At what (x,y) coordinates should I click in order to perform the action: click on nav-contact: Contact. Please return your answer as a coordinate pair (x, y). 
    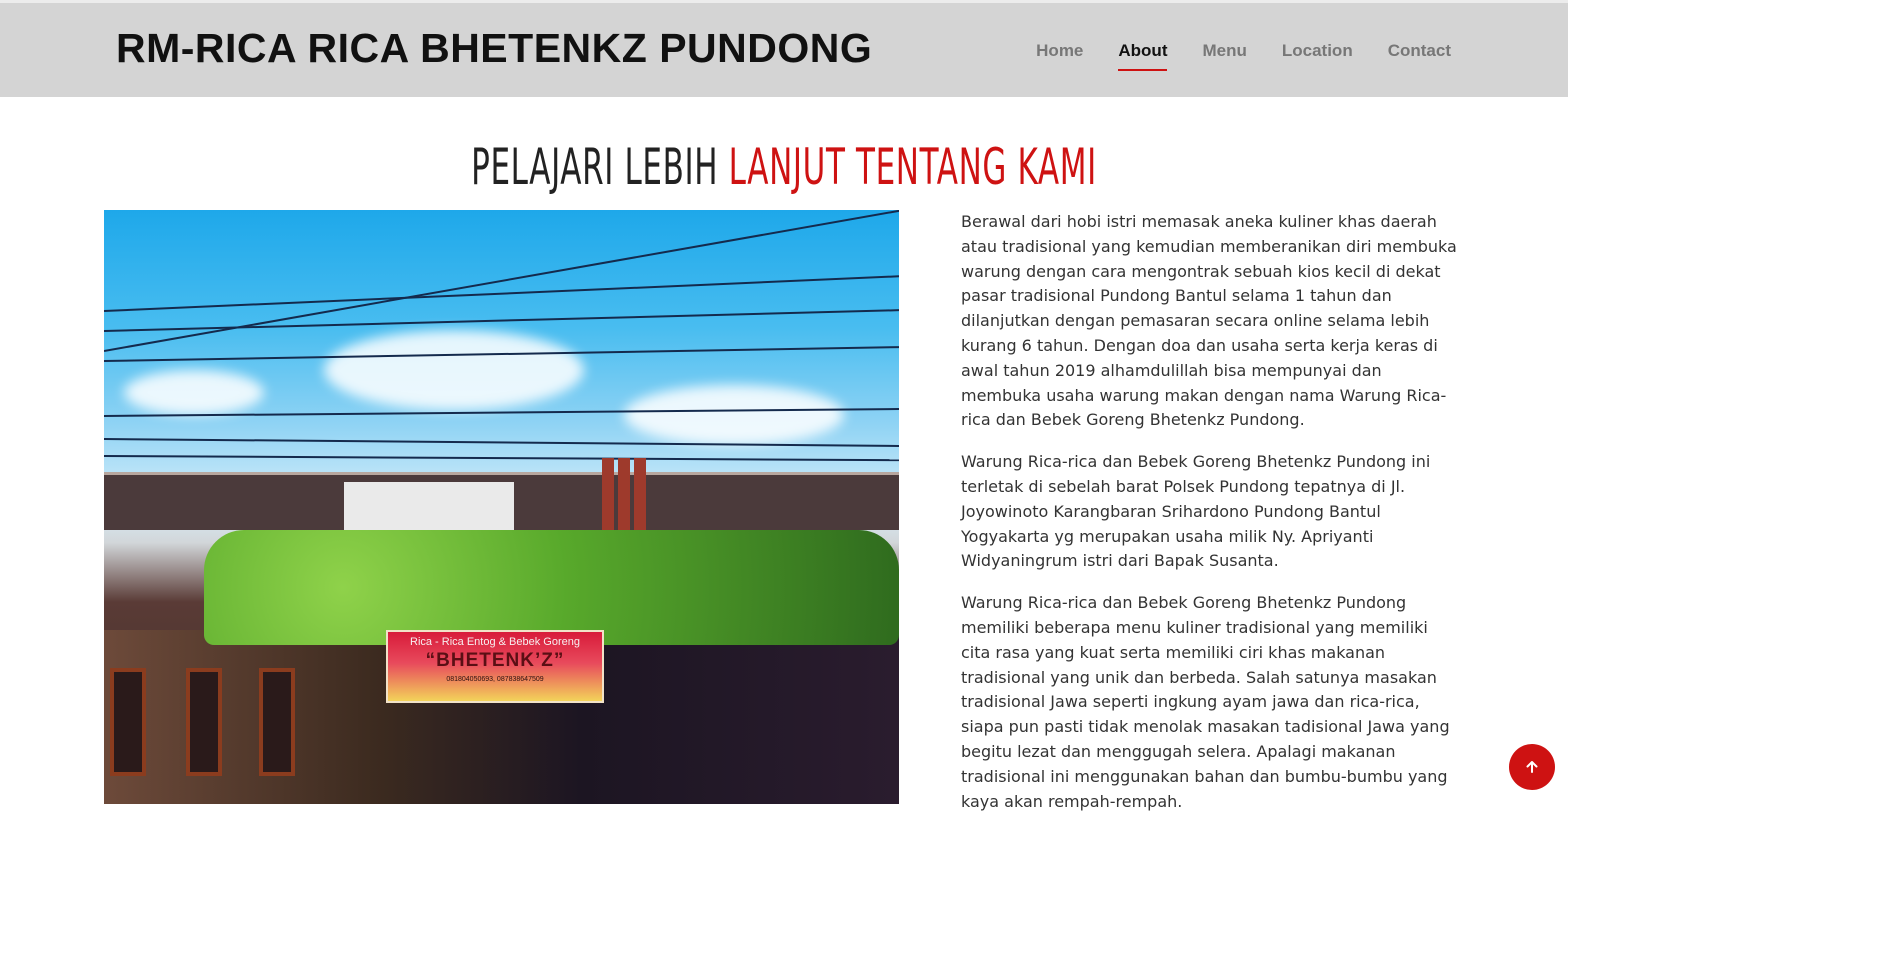
    Looking at the image, I should click on (1419, 56).